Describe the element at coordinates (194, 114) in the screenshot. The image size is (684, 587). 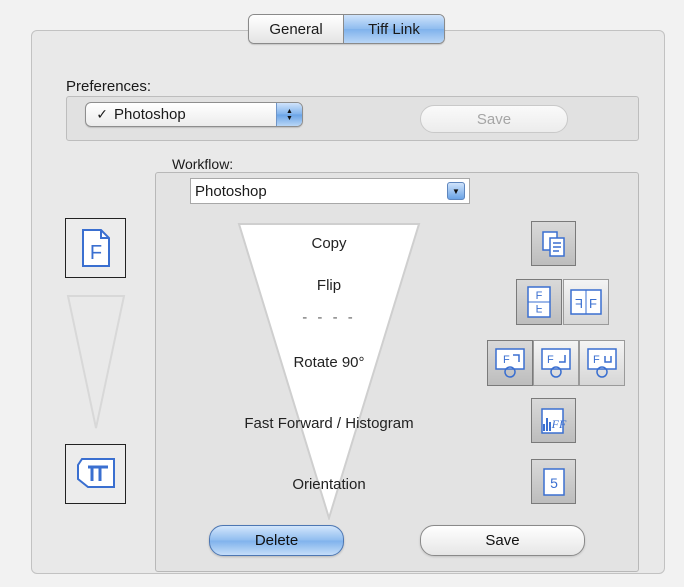
I see `preferences-popup: ✓ Photoshop ▲ ▼` at that location.